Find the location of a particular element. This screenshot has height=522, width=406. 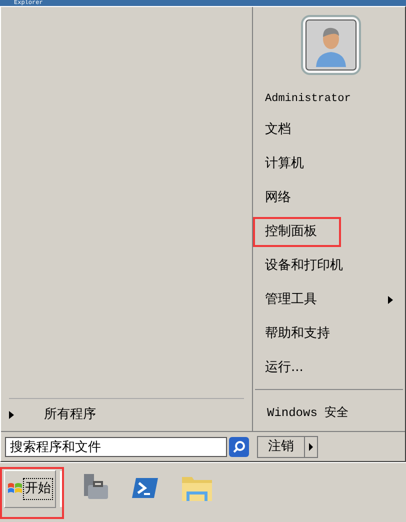

menu-item: 设备和打印机 is located at coordinates (329, 266).